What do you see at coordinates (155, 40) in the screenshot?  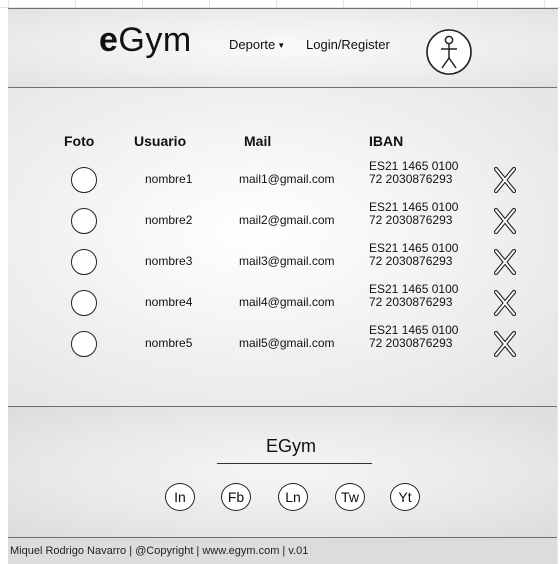 I see `logo-text: Gym` at bounding box center [155, 40].